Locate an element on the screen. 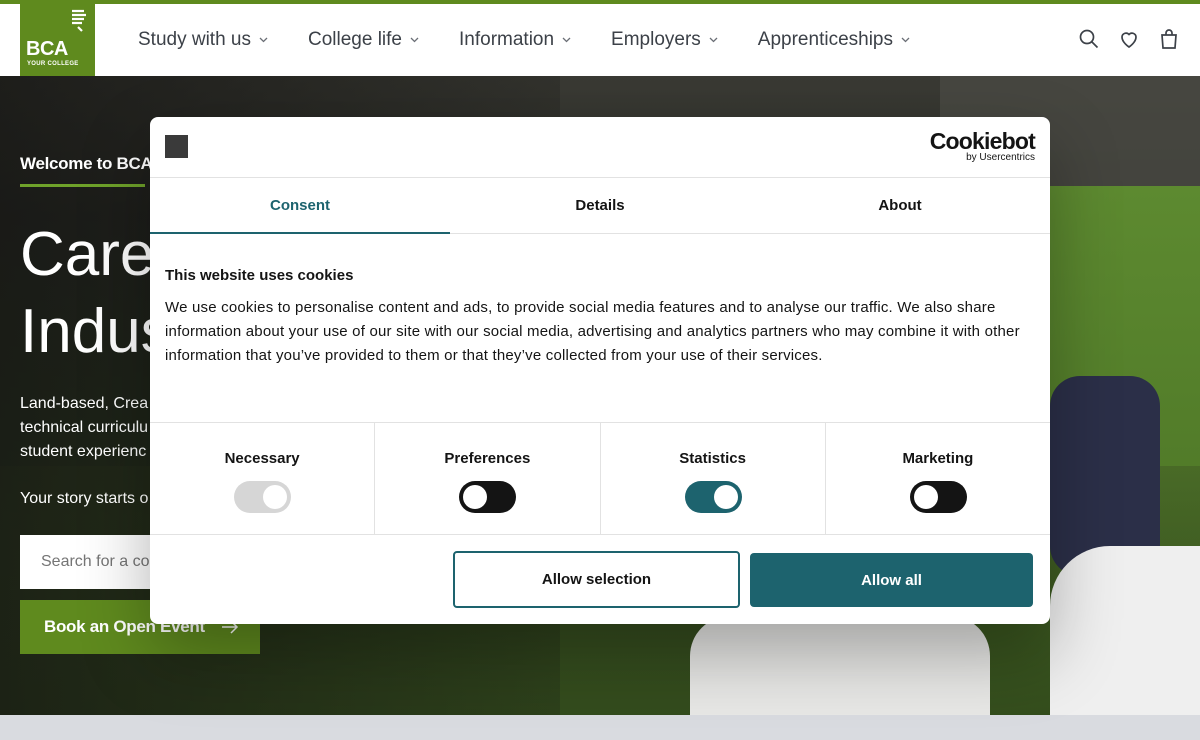  hero-welcome: Welcome to BCA is located at coordinates (86, 163).